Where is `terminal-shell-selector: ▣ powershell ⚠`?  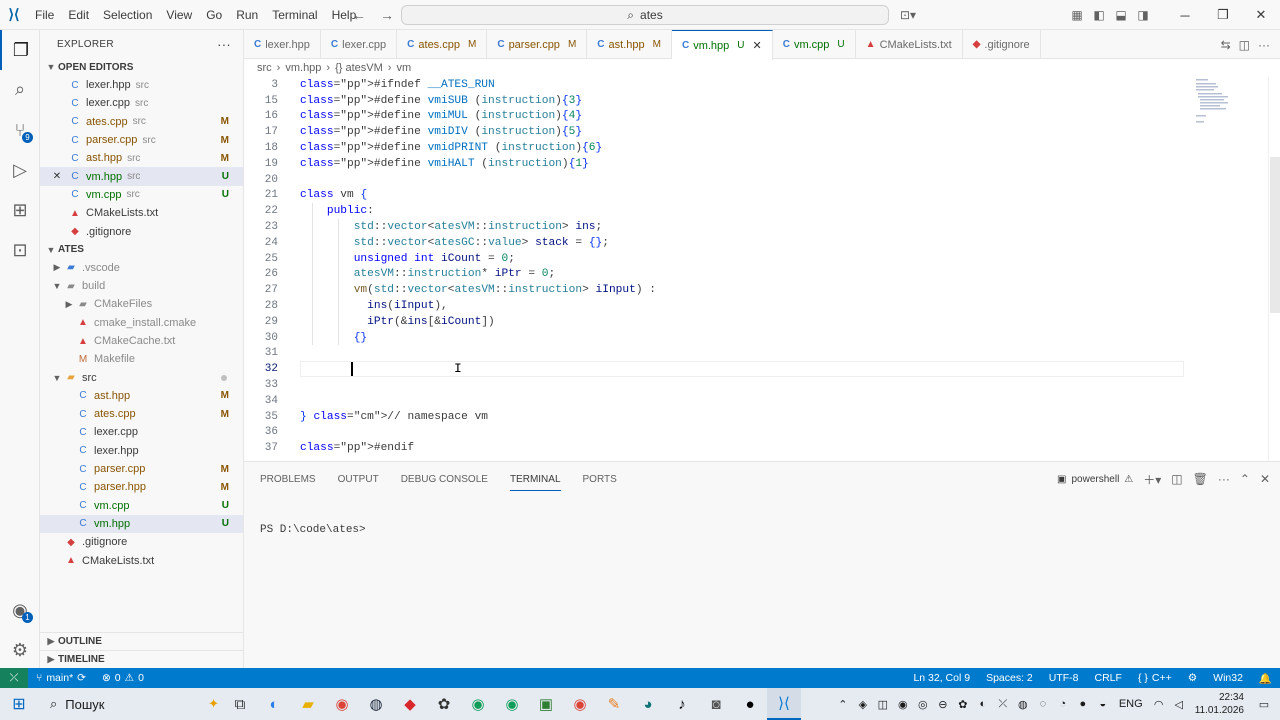 terminal-shell-selector: ▣ powershell ⚠ is located at coordinates (1095, 479).